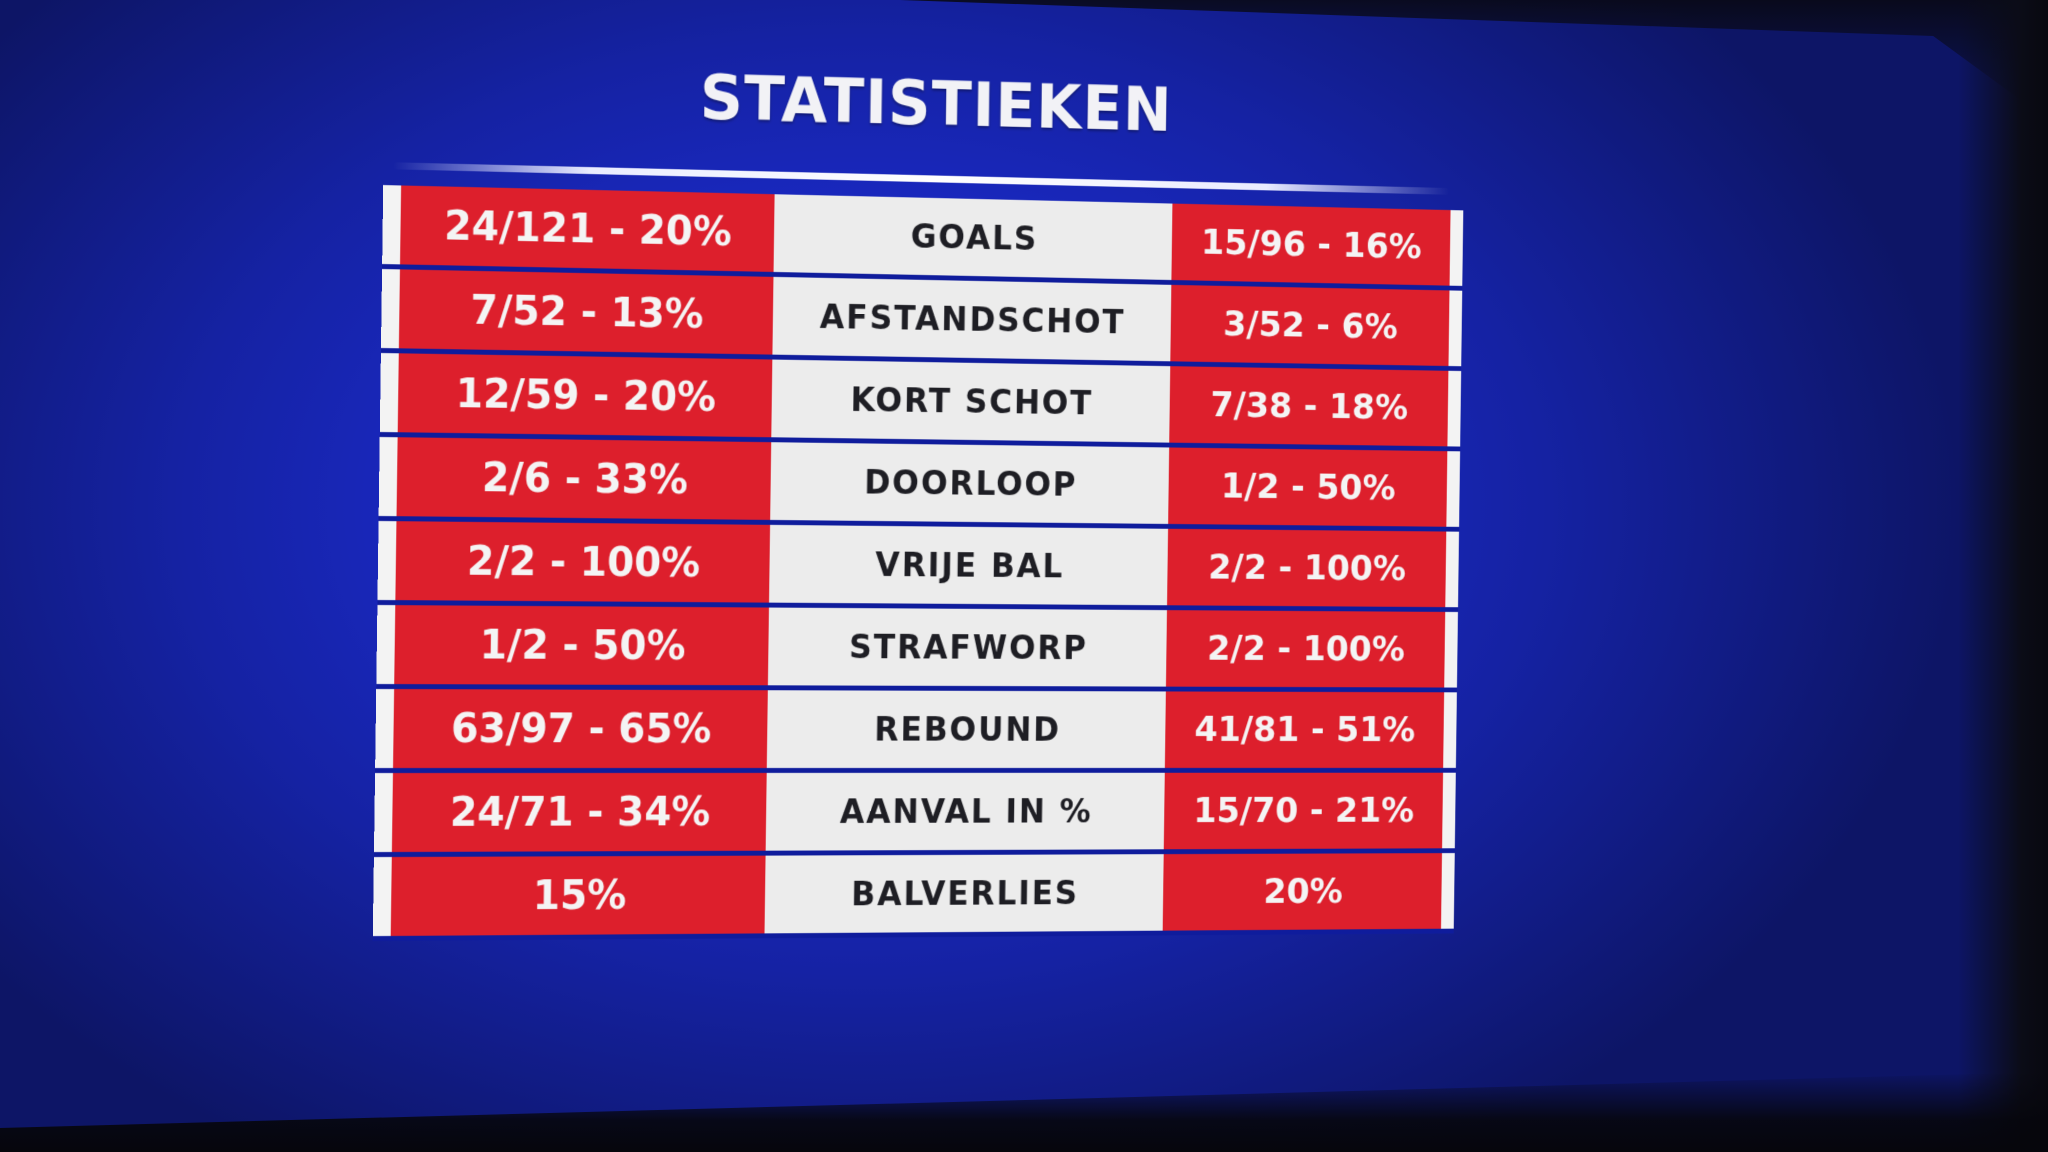 Image resolution: width=2048 pixels, height=1152 pixels. What do you see at coordinates (1309, 325) in the screenshot?
I see `away-value: 3/52 - 6%` at bounding box center [1309, 325].